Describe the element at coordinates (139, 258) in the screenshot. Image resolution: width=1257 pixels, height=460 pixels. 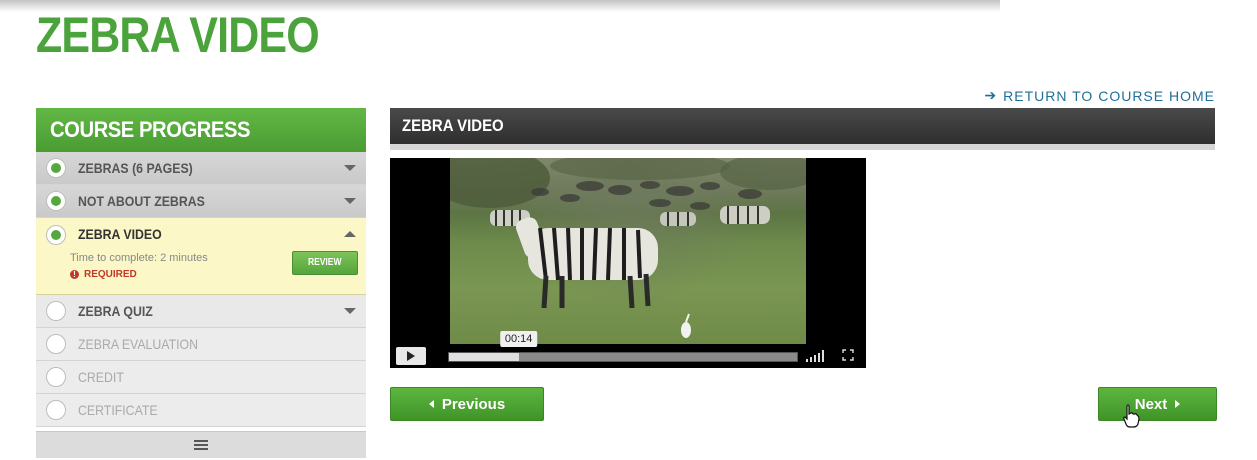
I see `time-to-complete: Time to complete: 2 minutes` at that location.